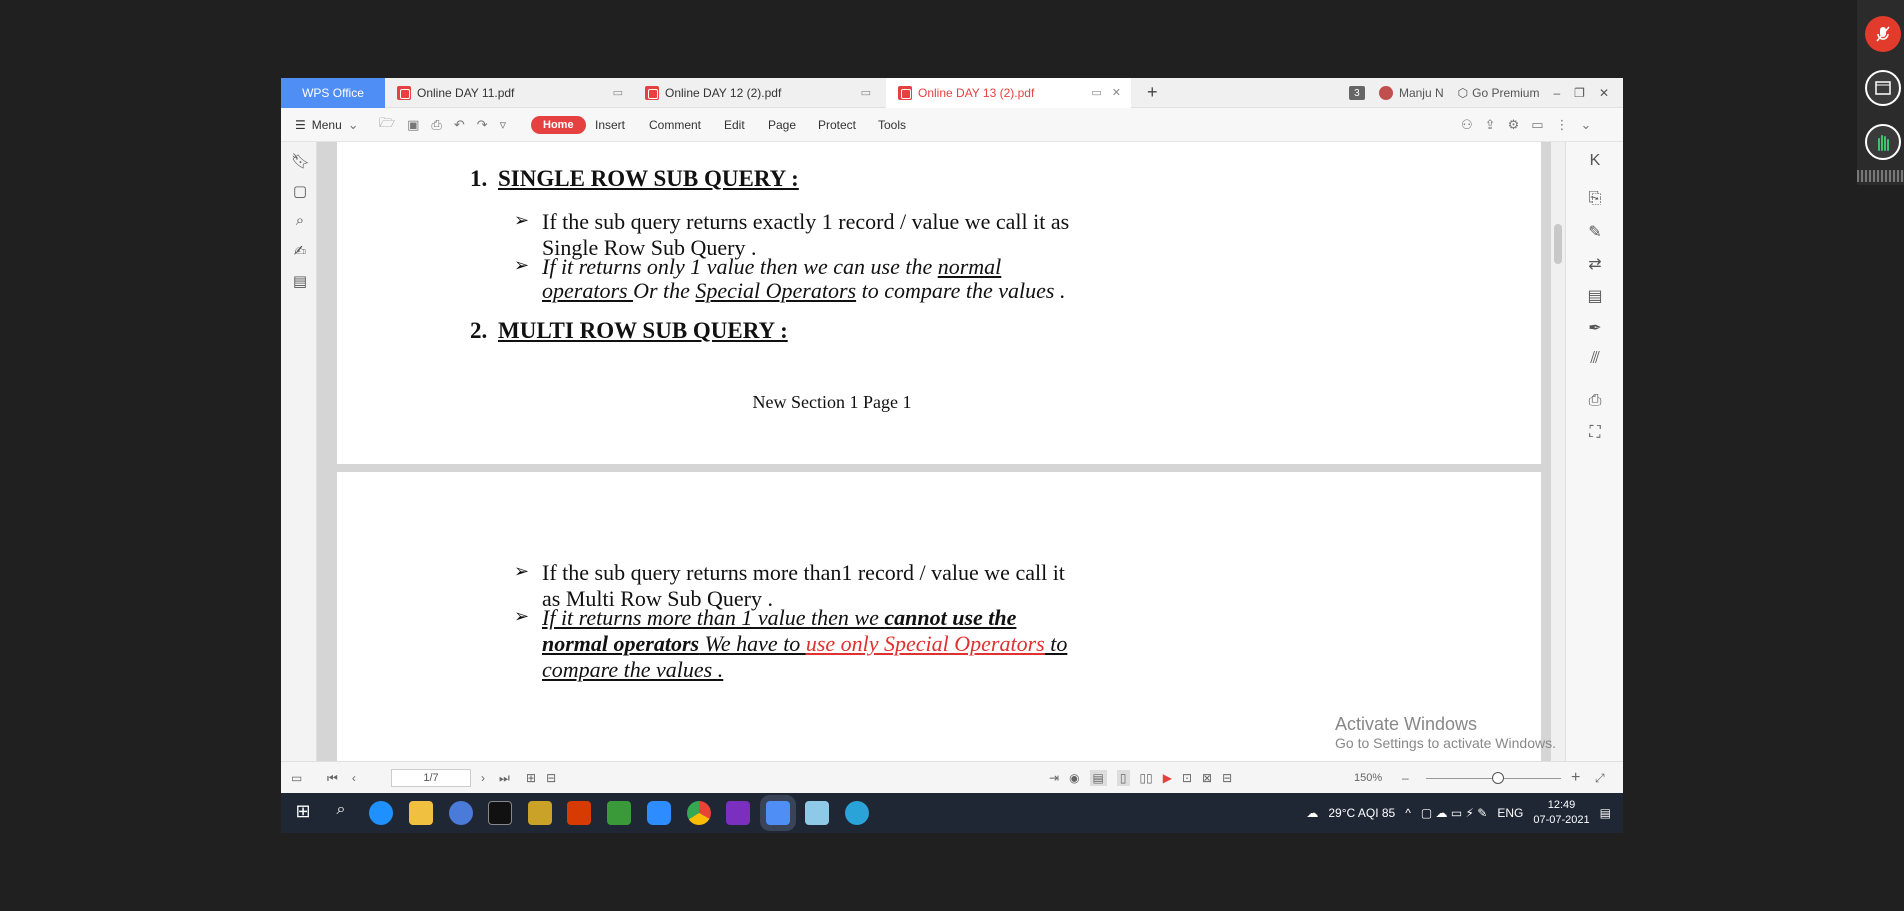 This screenshot has height=911, width=1904. What do you see at coordinates (1054, 778) in the screenshot?
I see `fit-width-icon: ⇥` at bounding box center [1054, 778].